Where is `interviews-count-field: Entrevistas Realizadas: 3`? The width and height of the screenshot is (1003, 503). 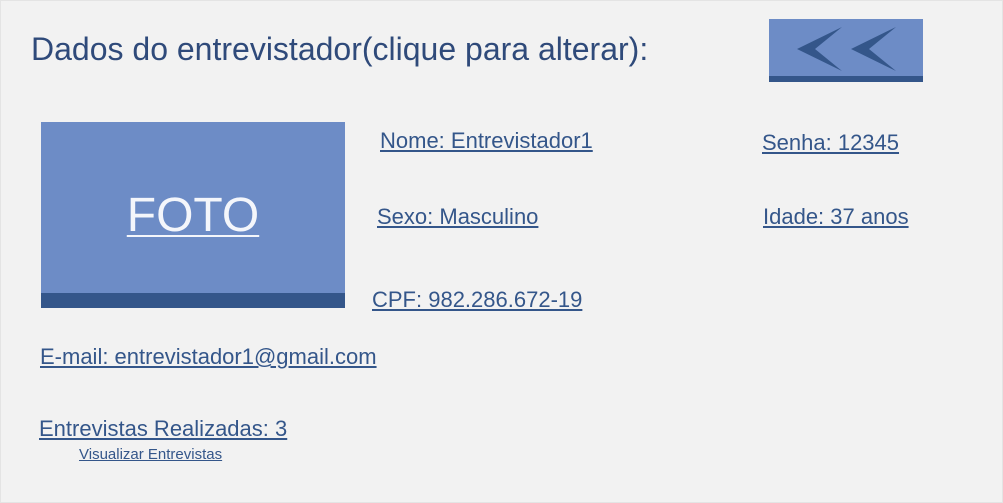
interviews-count-field: Entrevistas Realizadas: 3 is located at coordinates (163, 429).